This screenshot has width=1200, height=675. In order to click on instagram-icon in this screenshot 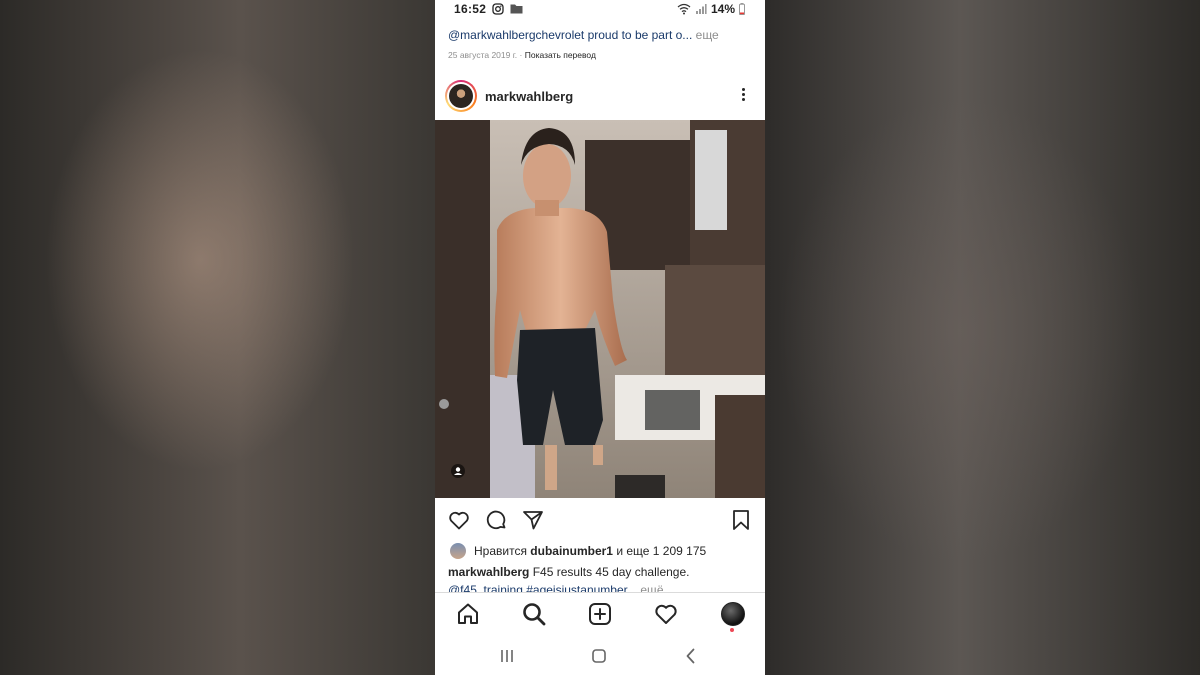, I will do `click(498, 9)`.